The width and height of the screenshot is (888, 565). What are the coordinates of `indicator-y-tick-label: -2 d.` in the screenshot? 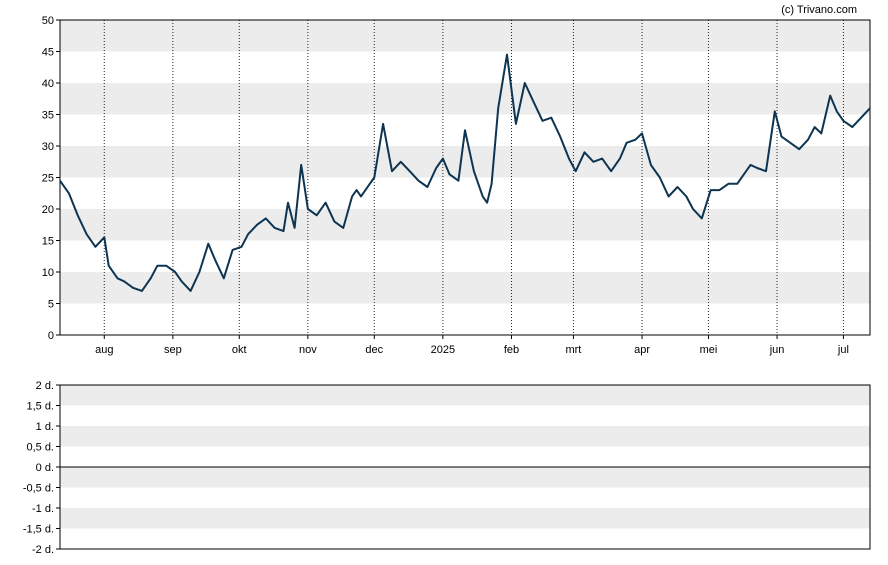 It's located at (43, 550).